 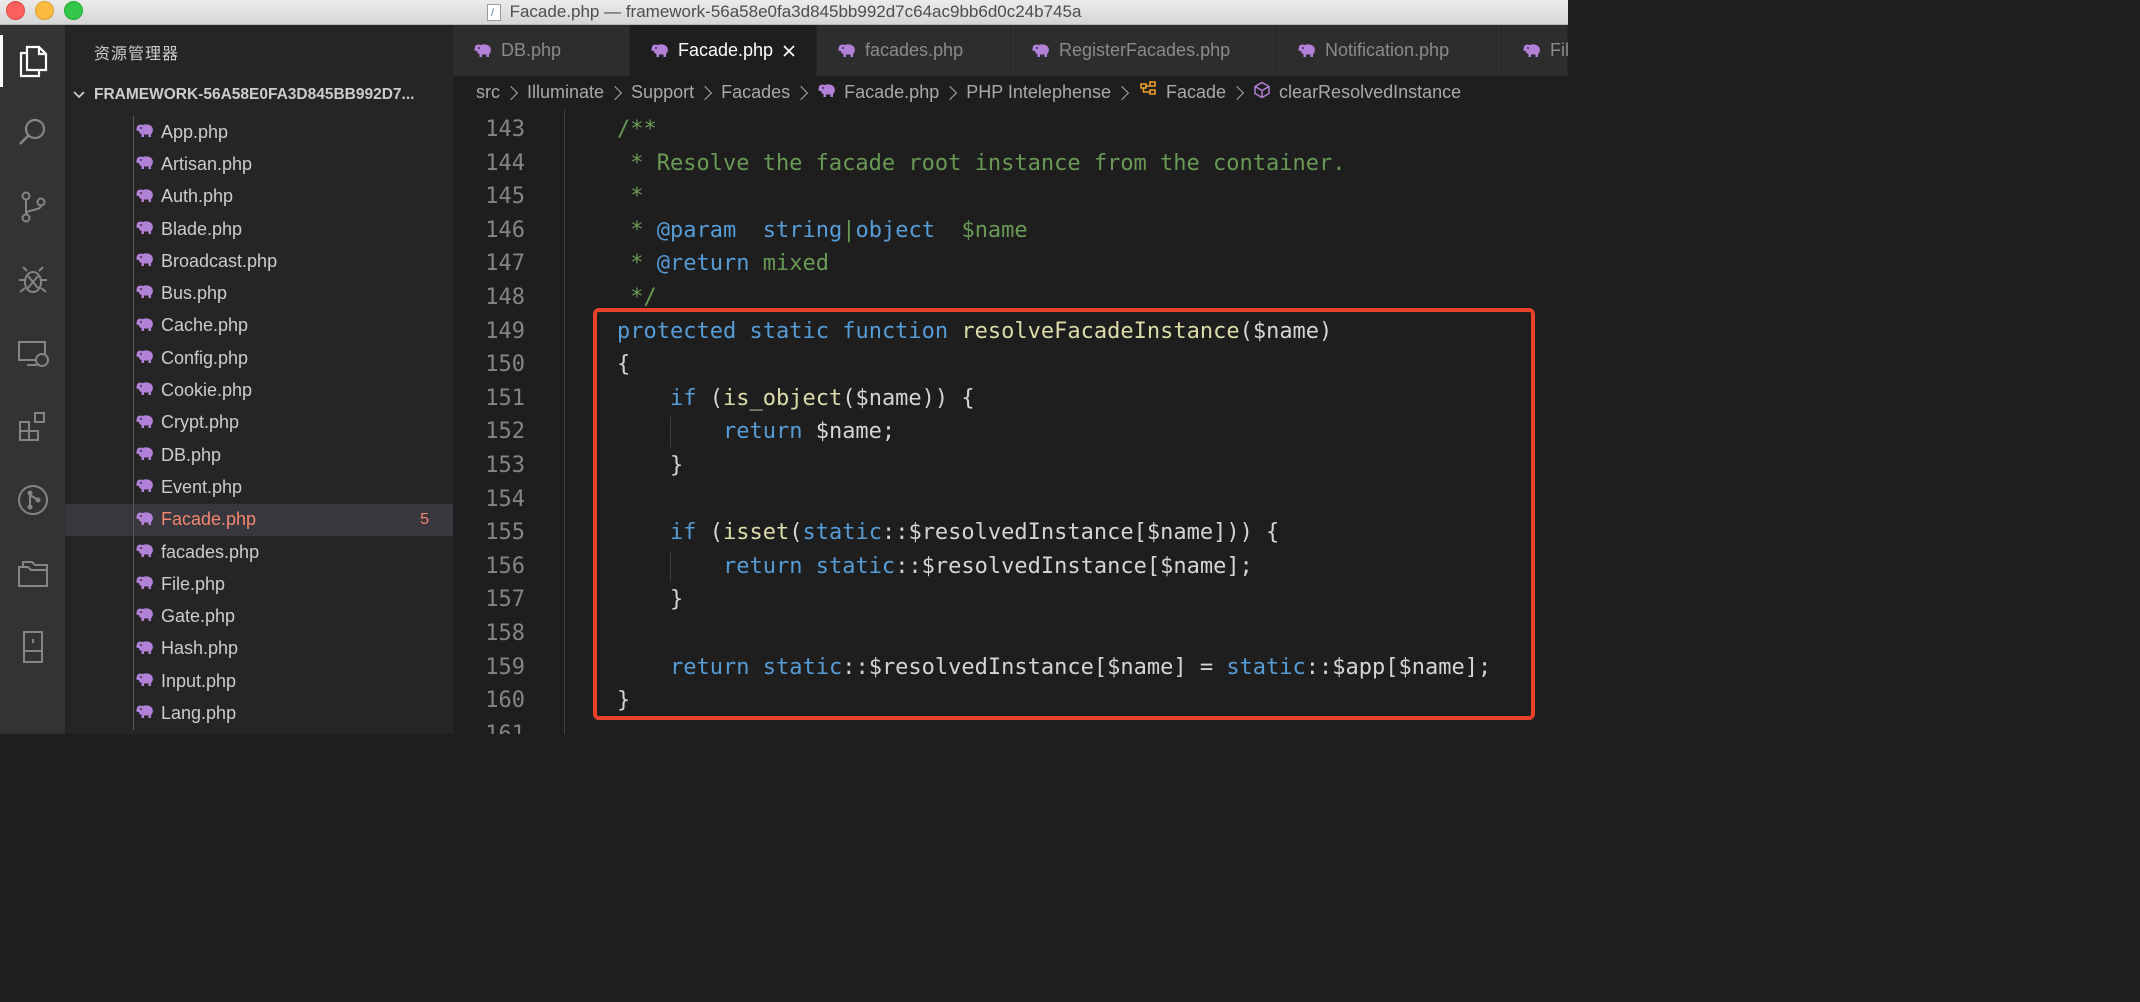 I want to click on breadcrumb-item: src, so click(x=488, y=92).